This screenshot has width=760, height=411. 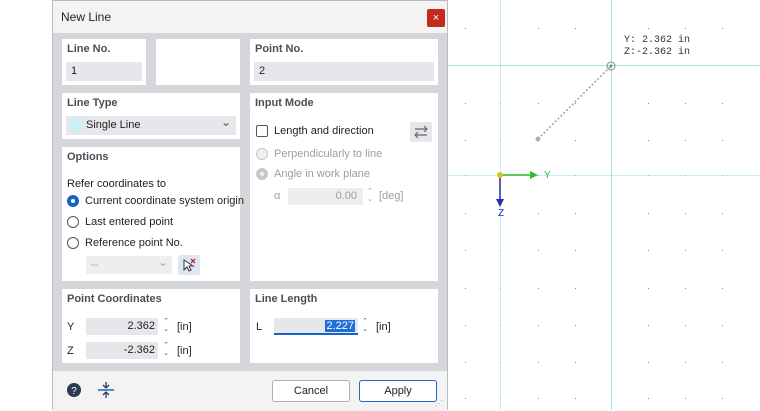 I want to click on coord-y-unit: [in], so click(x=184, y=327).